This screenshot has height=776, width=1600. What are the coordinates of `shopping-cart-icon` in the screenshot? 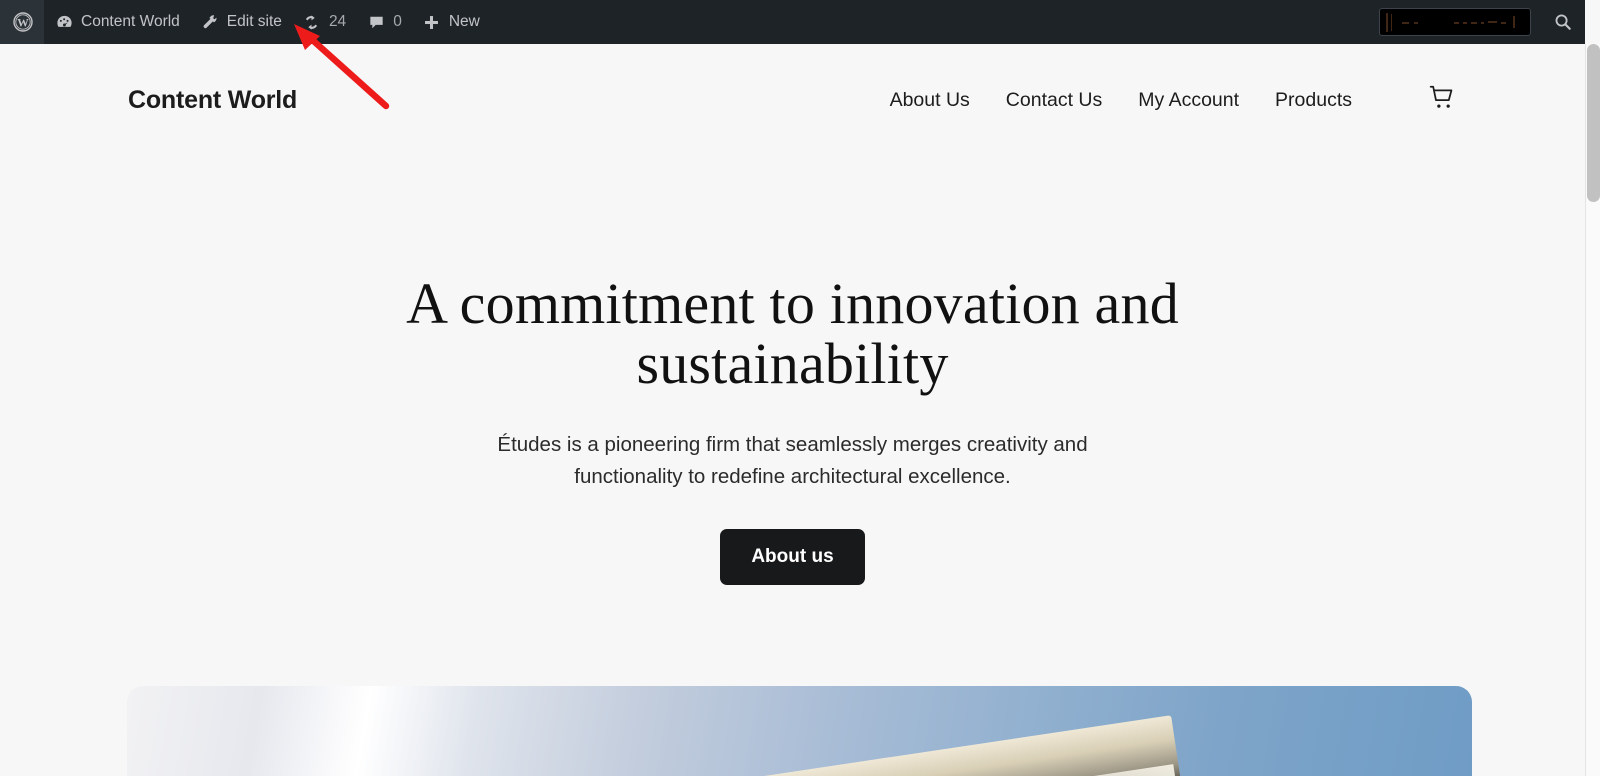 It's located at (1442, 100).